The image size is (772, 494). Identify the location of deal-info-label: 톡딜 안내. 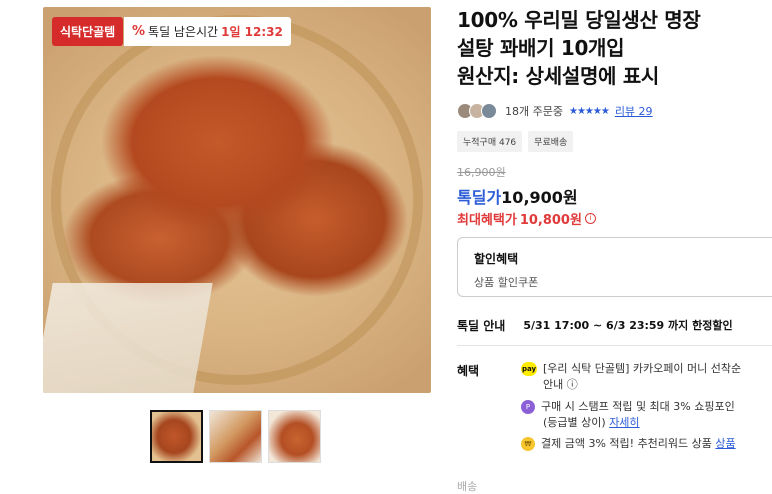
(481, 326).